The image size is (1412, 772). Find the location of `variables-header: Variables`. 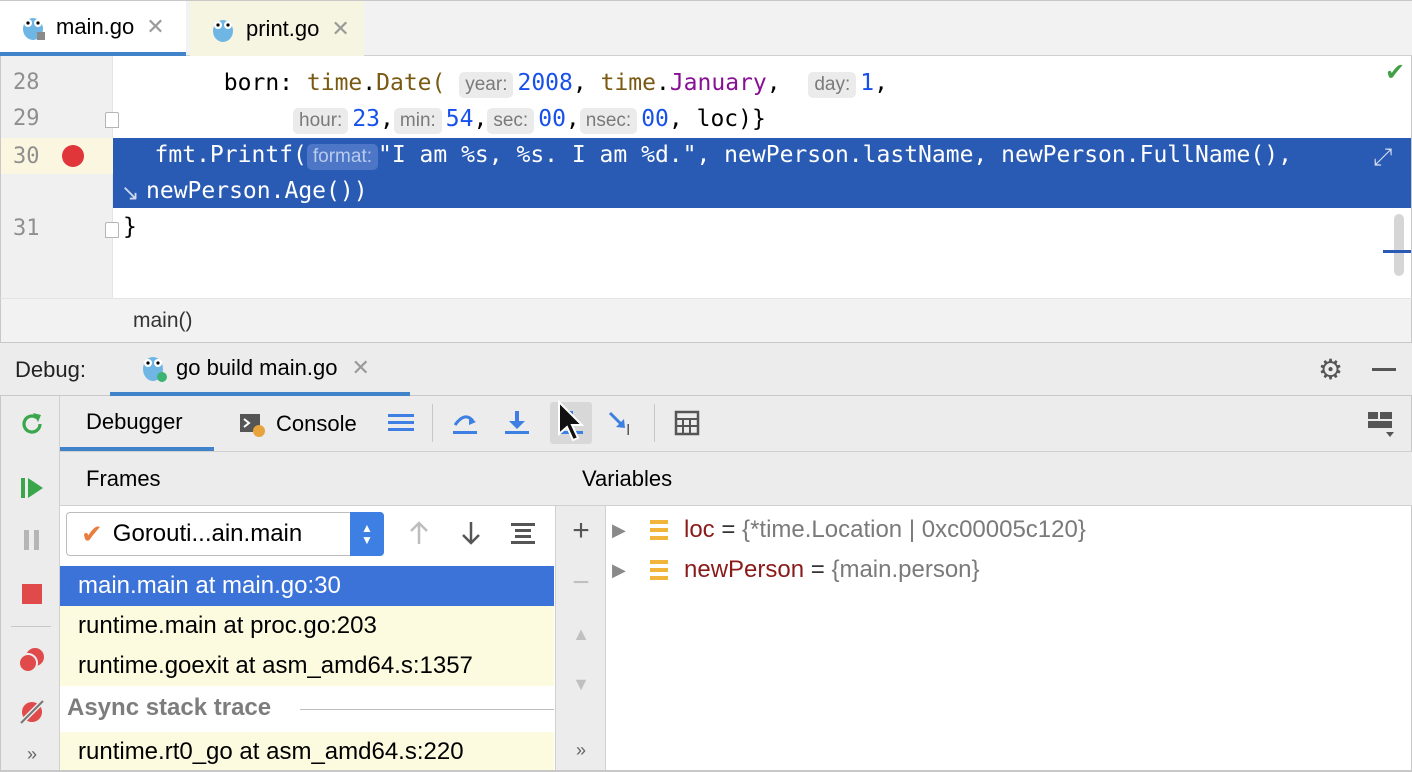

variables-header: Variables is located at coordinates (984, 479).